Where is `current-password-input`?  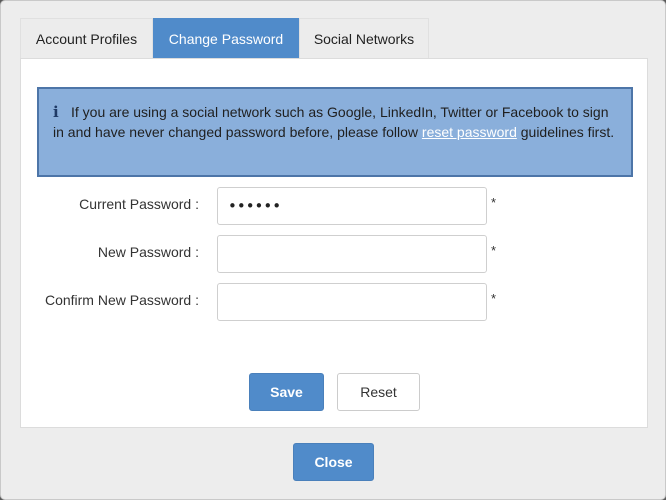
current-password-input is located at coordinates (352, 206).